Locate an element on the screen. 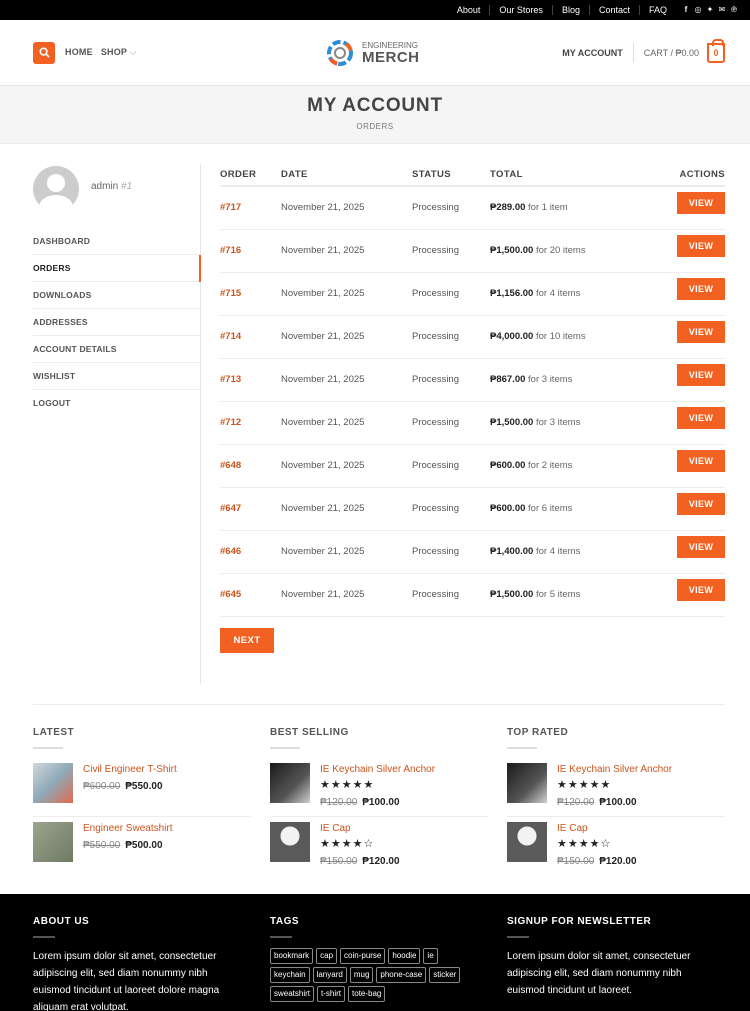  order-number: #712 is located at coordinates (250, 423).